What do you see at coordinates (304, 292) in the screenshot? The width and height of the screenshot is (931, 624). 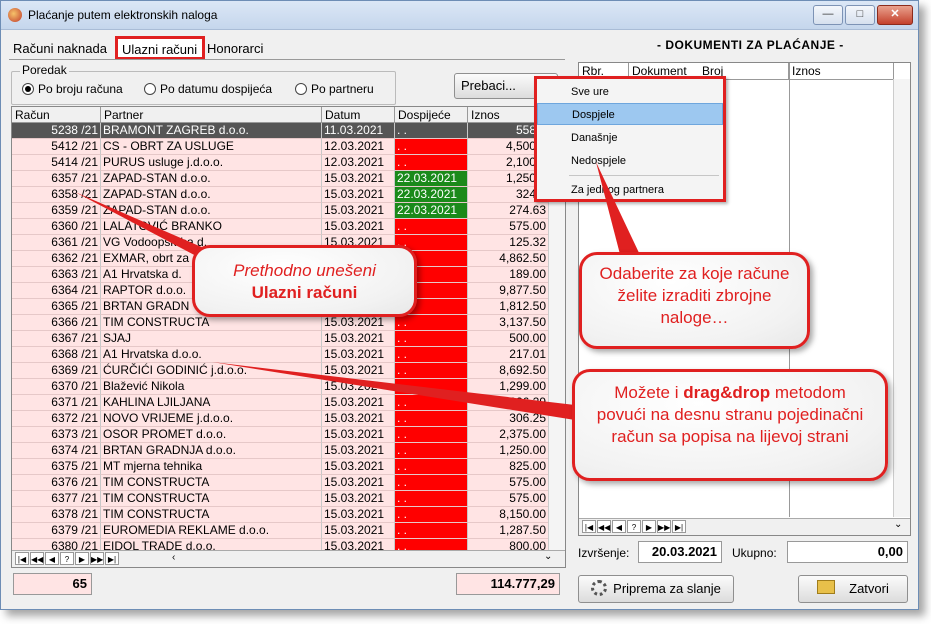 I see `callout-left-line2: Ulazni računi` at bounding box center [304, 292].